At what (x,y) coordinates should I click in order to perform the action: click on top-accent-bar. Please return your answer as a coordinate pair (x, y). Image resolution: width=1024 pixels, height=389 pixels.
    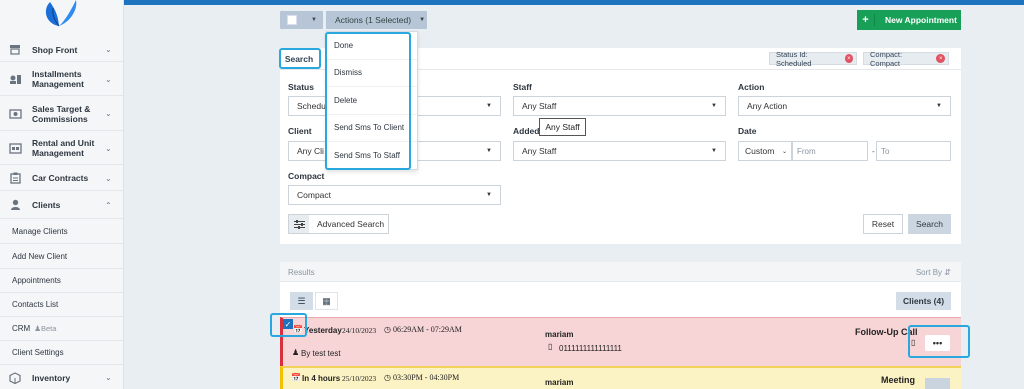
    Looking at the image, I should click on (574, 2).